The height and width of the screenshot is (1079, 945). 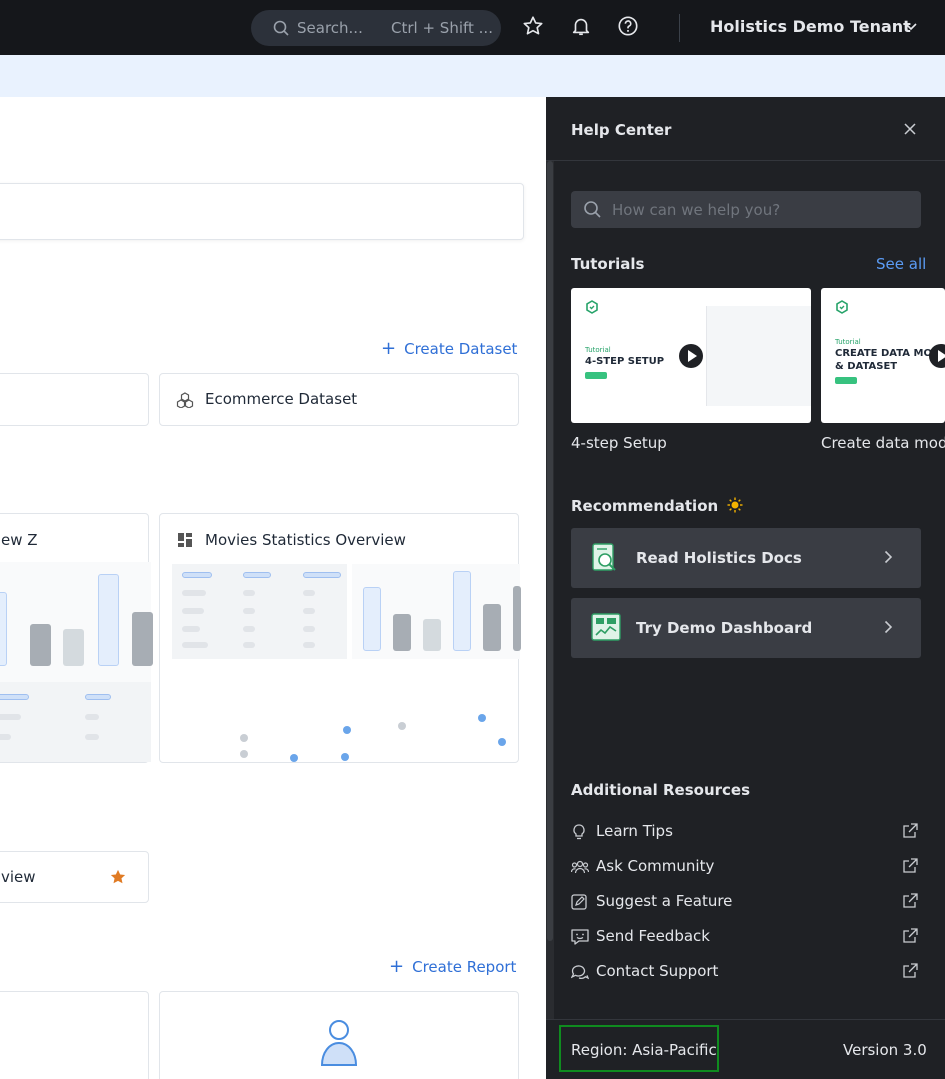 What do you see at coordinates (19, 540) in the screenshot?
I see `dashboard-card-title-partial: ew Z` at bounding box center [19, 540].